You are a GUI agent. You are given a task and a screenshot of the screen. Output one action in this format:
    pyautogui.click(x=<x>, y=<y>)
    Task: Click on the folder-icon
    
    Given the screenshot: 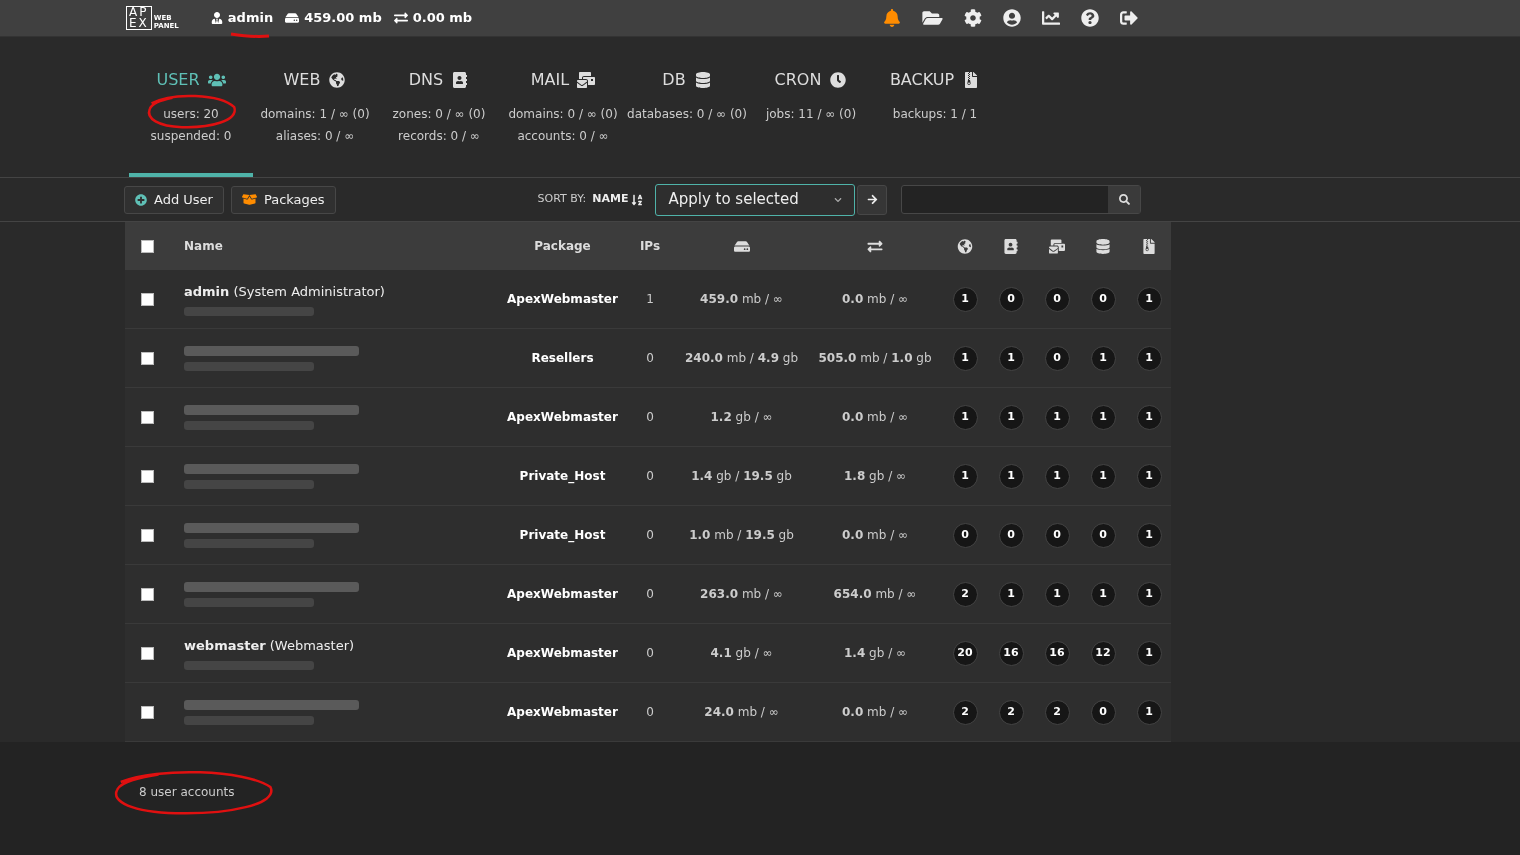 What is the action you would take?
    pyautogui.click(x=932, y=18)
    